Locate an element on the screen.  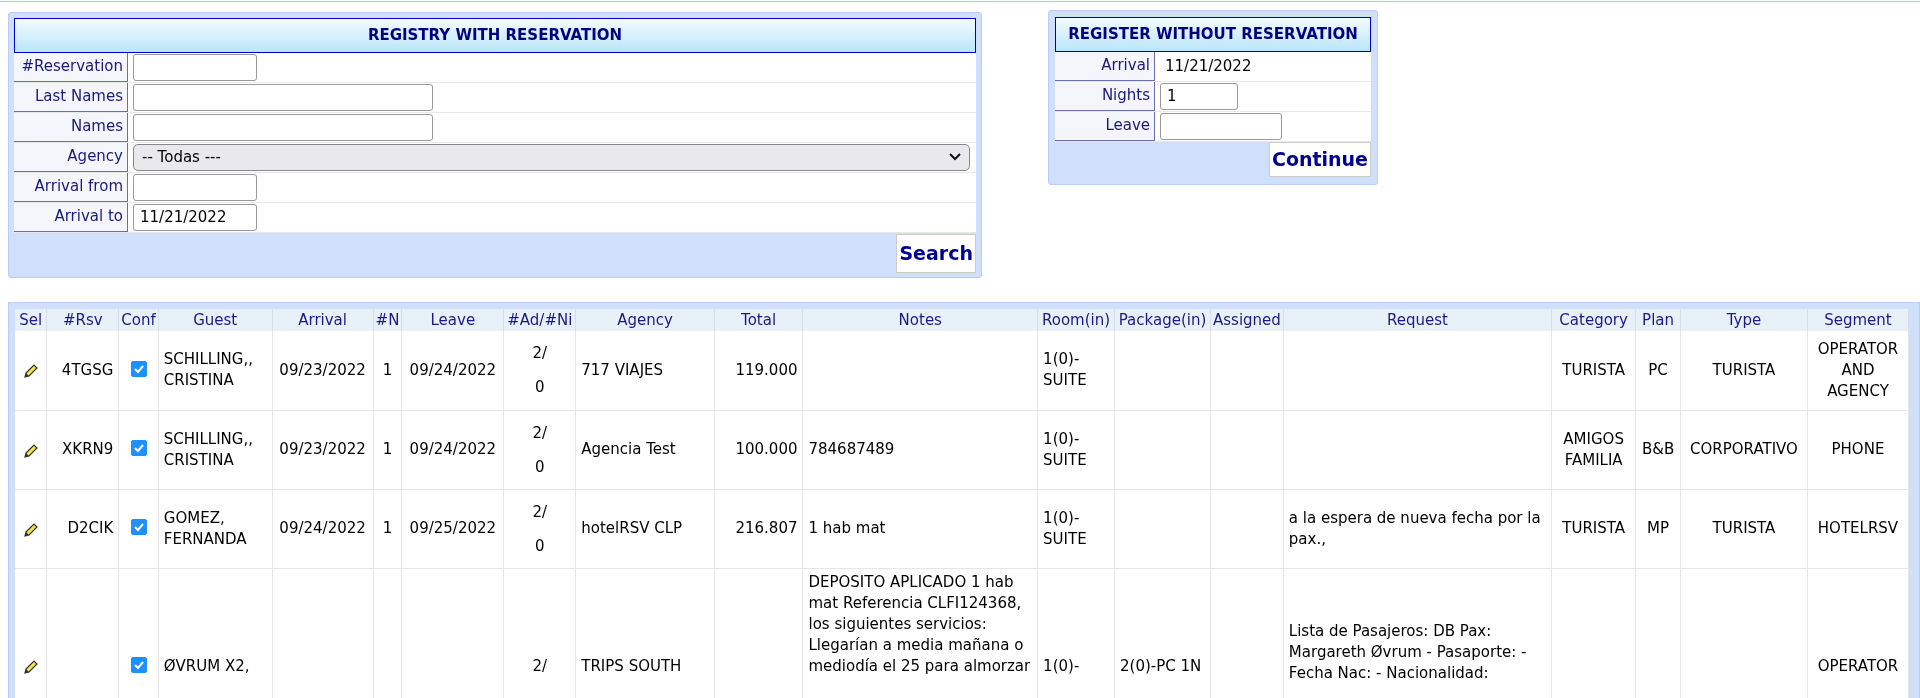
search-button: Search is located at coordinates (936, 253).